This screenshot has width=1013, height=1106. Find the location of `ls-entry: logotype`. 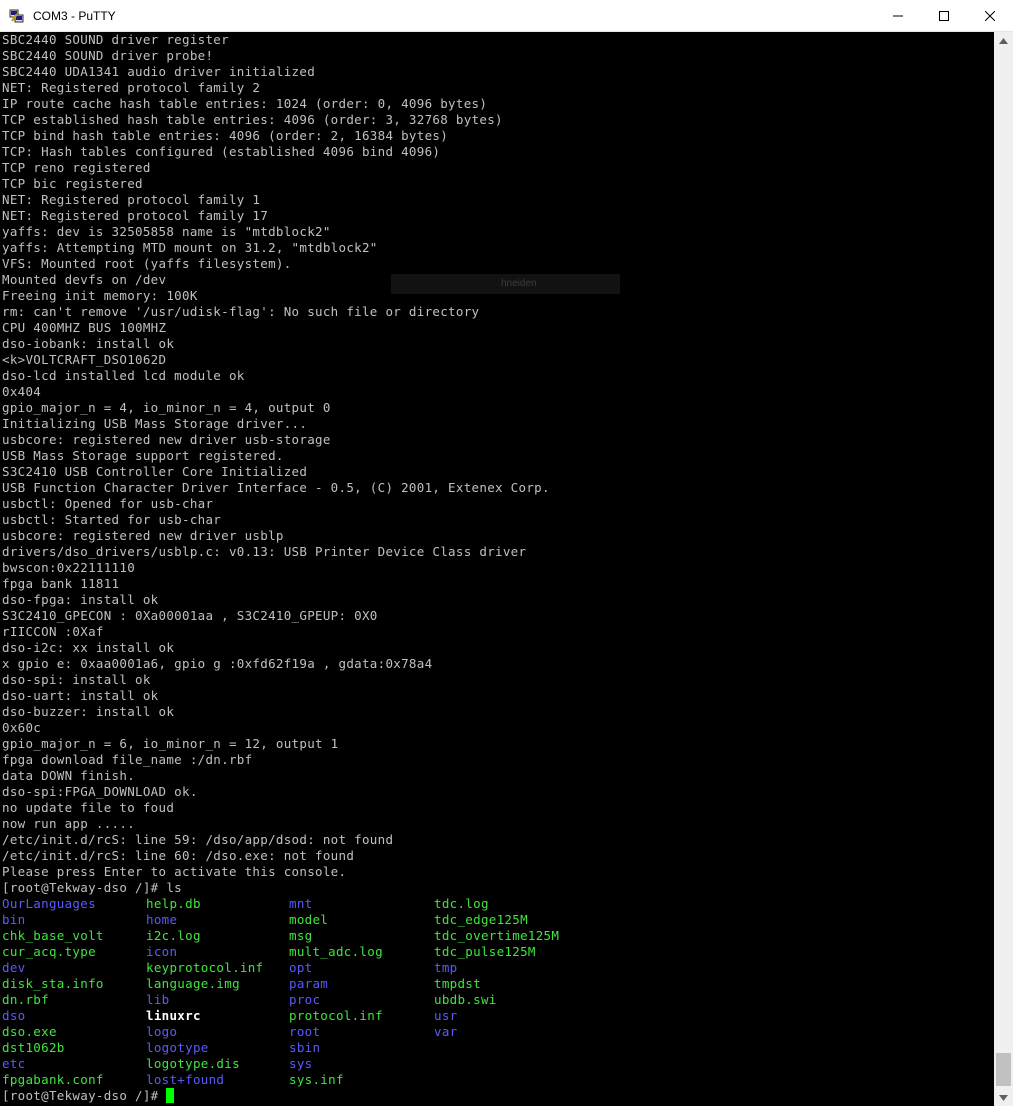

ls-entry: logotype is located at coordinates (177, 1047).